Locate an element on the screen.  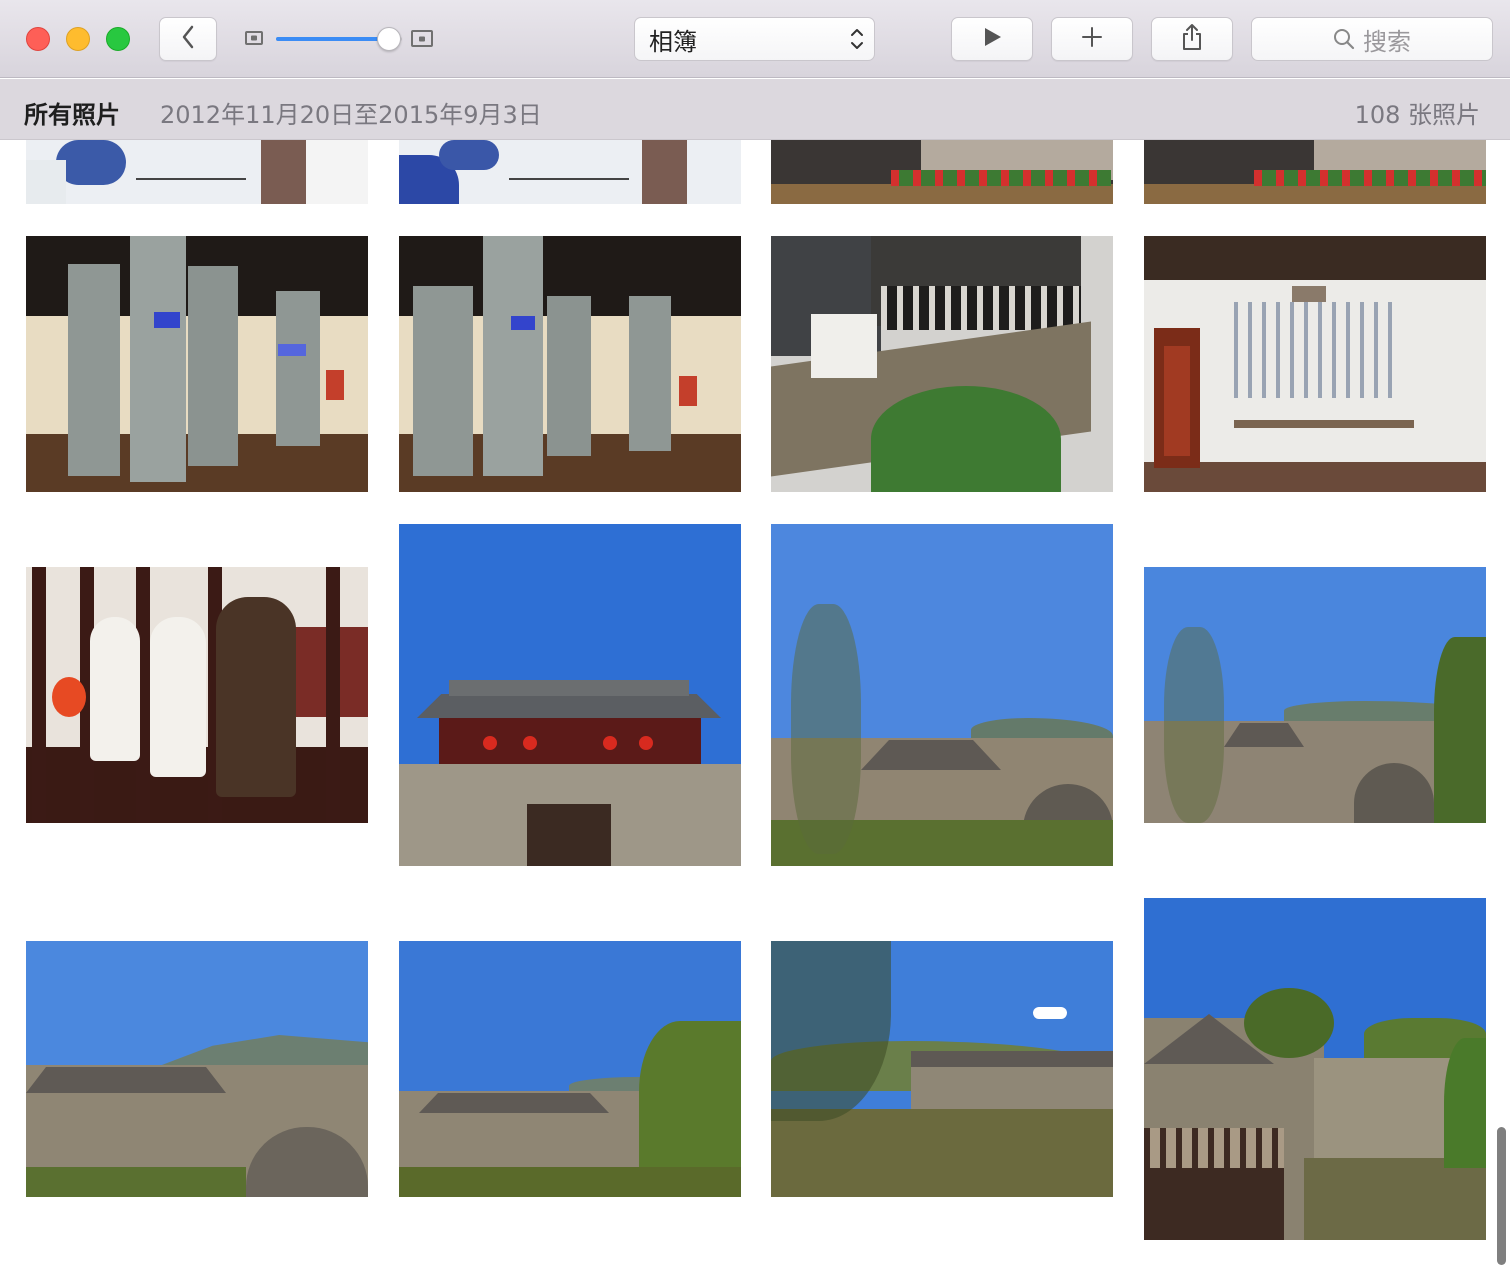
photo-small-icon is located at coordinates (254, 38).